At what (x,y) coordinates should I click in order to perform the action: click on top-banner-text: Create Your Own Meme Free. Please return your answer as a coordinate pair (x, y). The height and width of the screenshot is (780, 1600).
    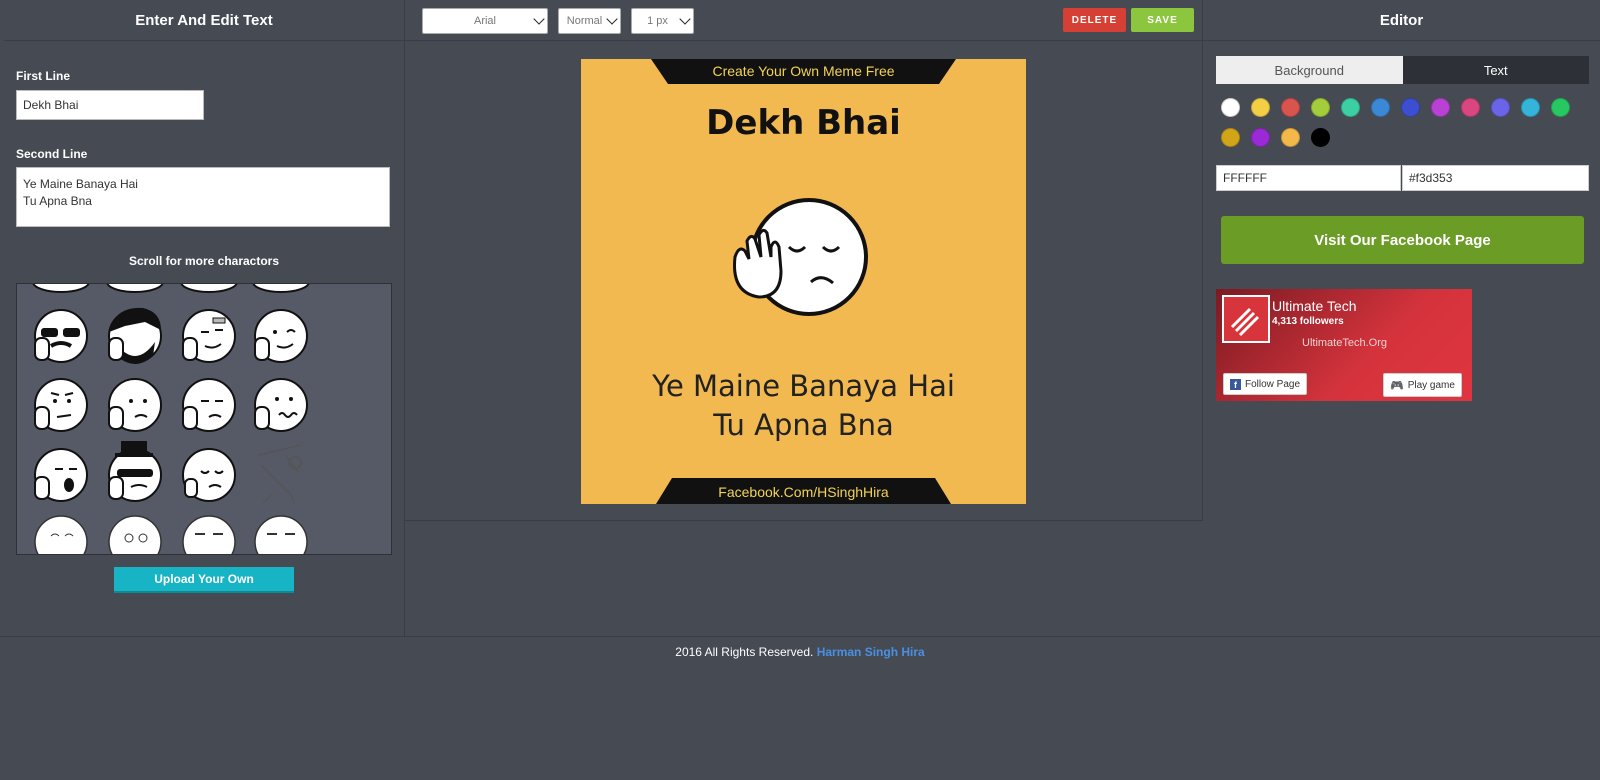
    Looking at the image, I should click on (803, 71).